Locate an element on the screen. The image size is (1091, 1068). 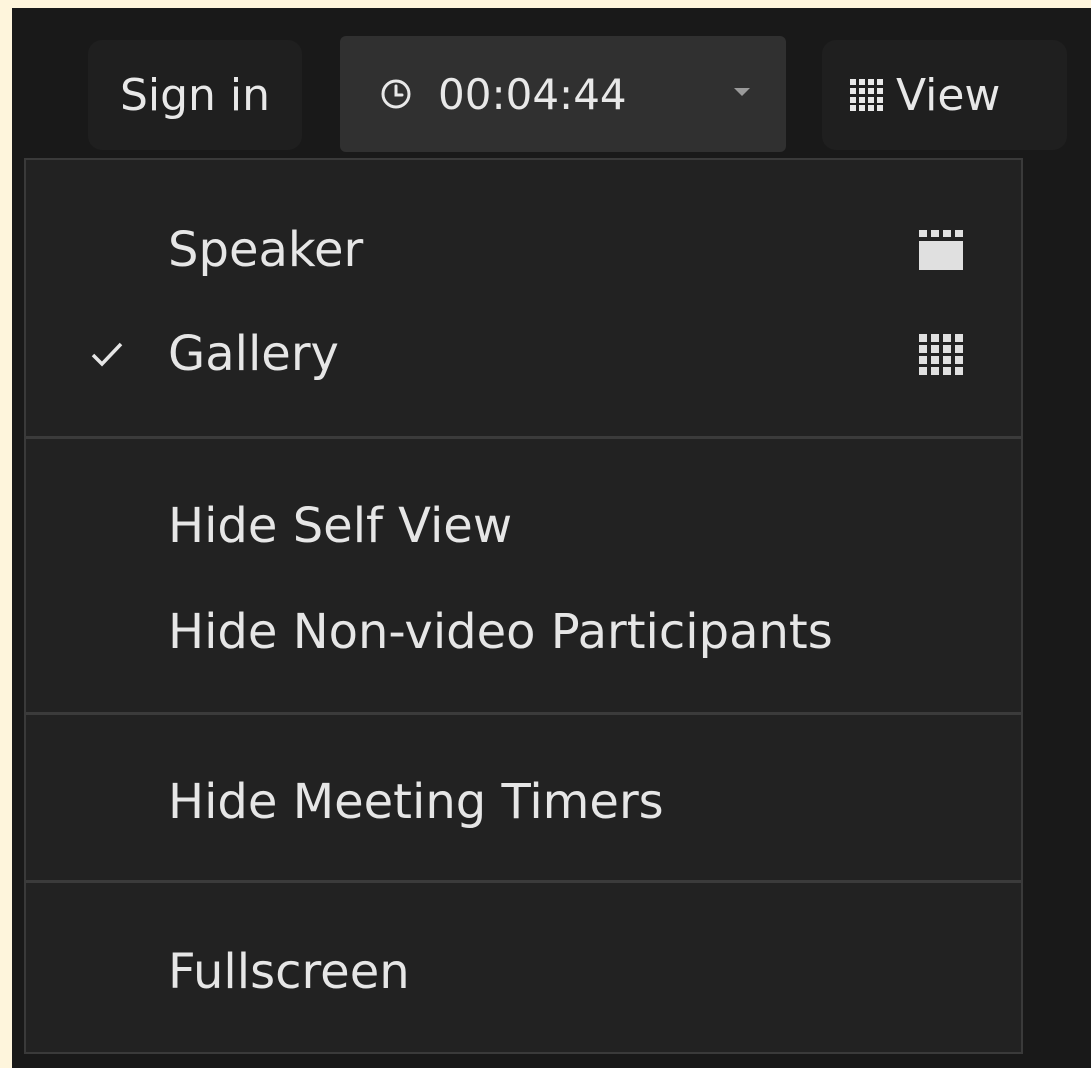
menu-item-hide-self-view: Hide Self View is located at coordinates (523, 526).